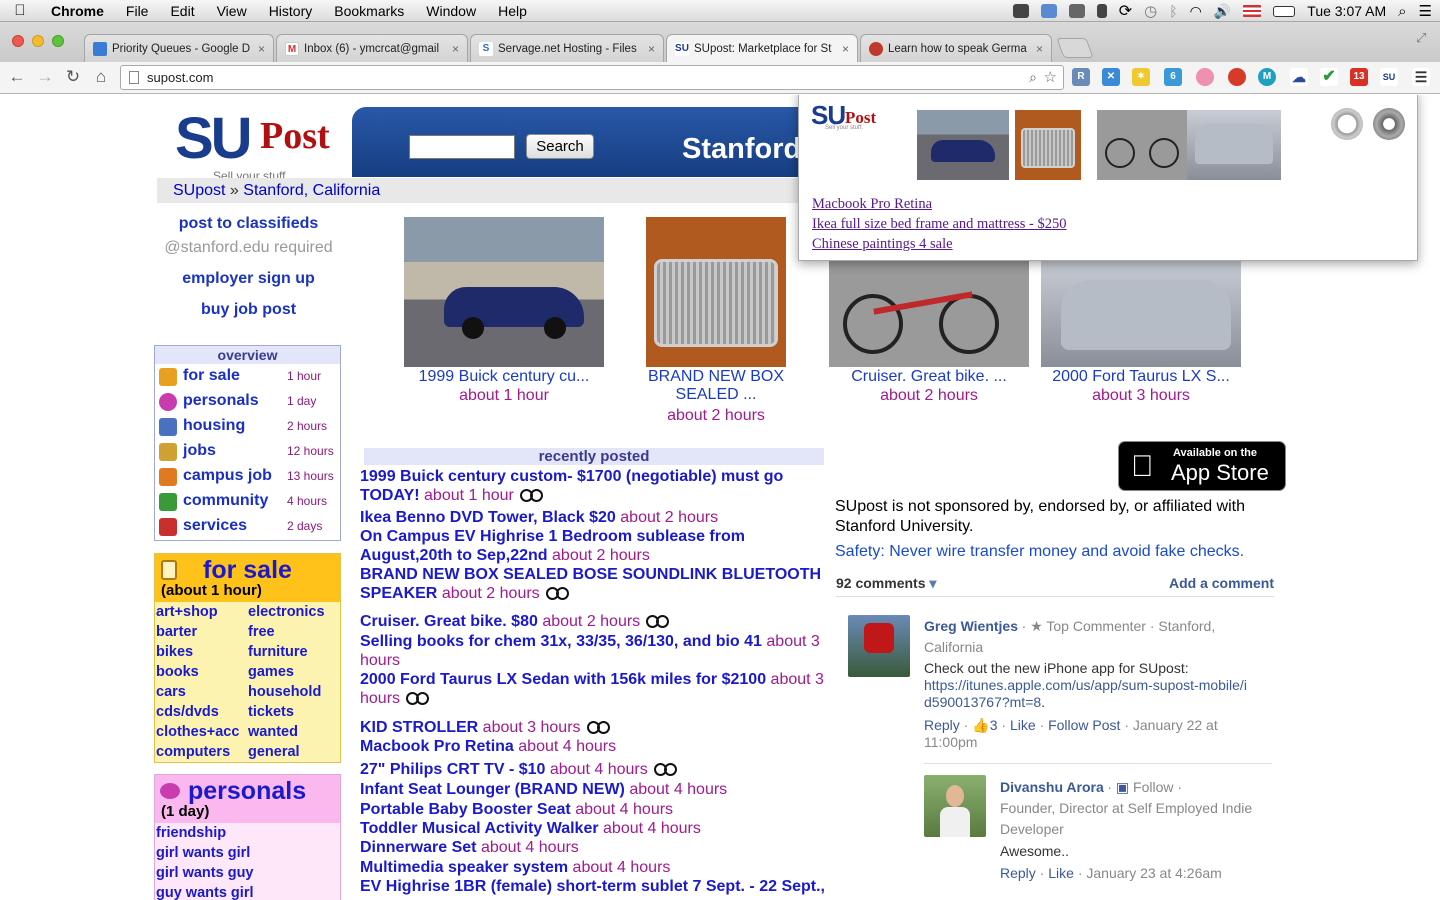 This screenshot has width=1440, height=900. What do you see at coordinates (221, 401) in the screenshot?
I see `overview-label: personals` at bounding box center [221, 401].